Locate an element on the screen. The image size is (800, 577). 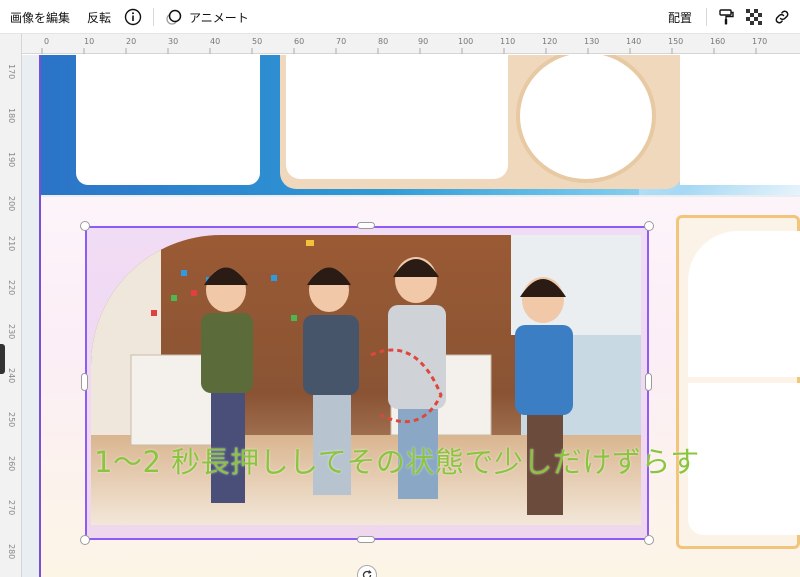
ruler-tick-label: 160 is located at coordinates (718, 41).